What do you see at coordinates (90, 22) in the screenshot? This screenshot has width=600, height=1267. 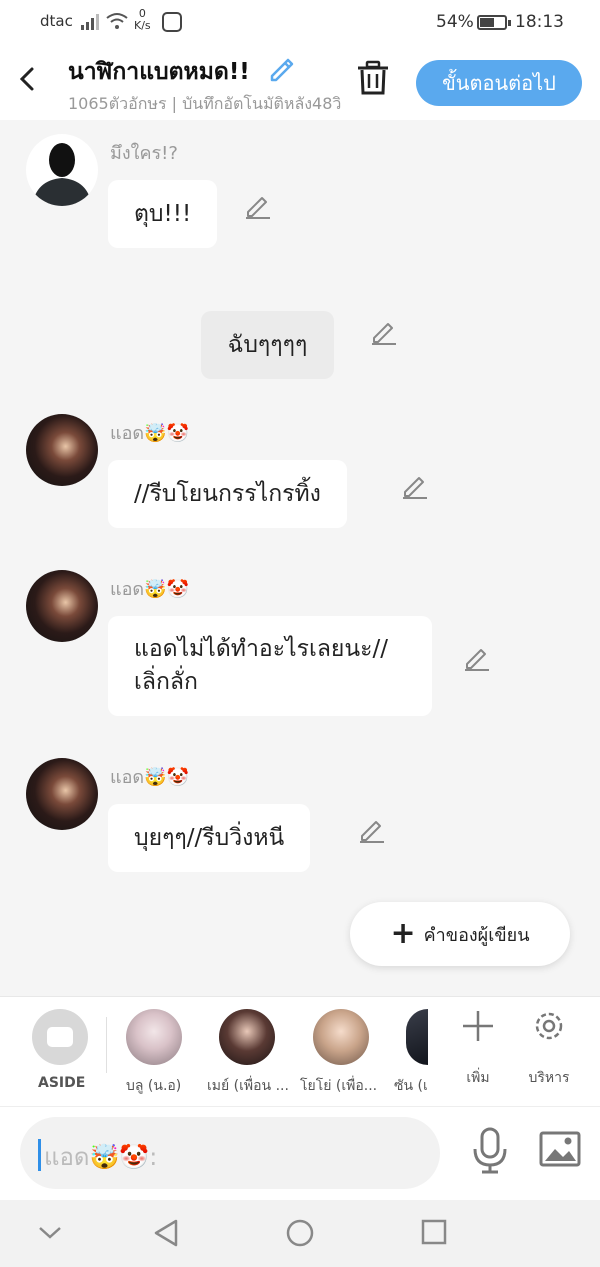 I see `signal-icon` at bounding box center [90, 22].